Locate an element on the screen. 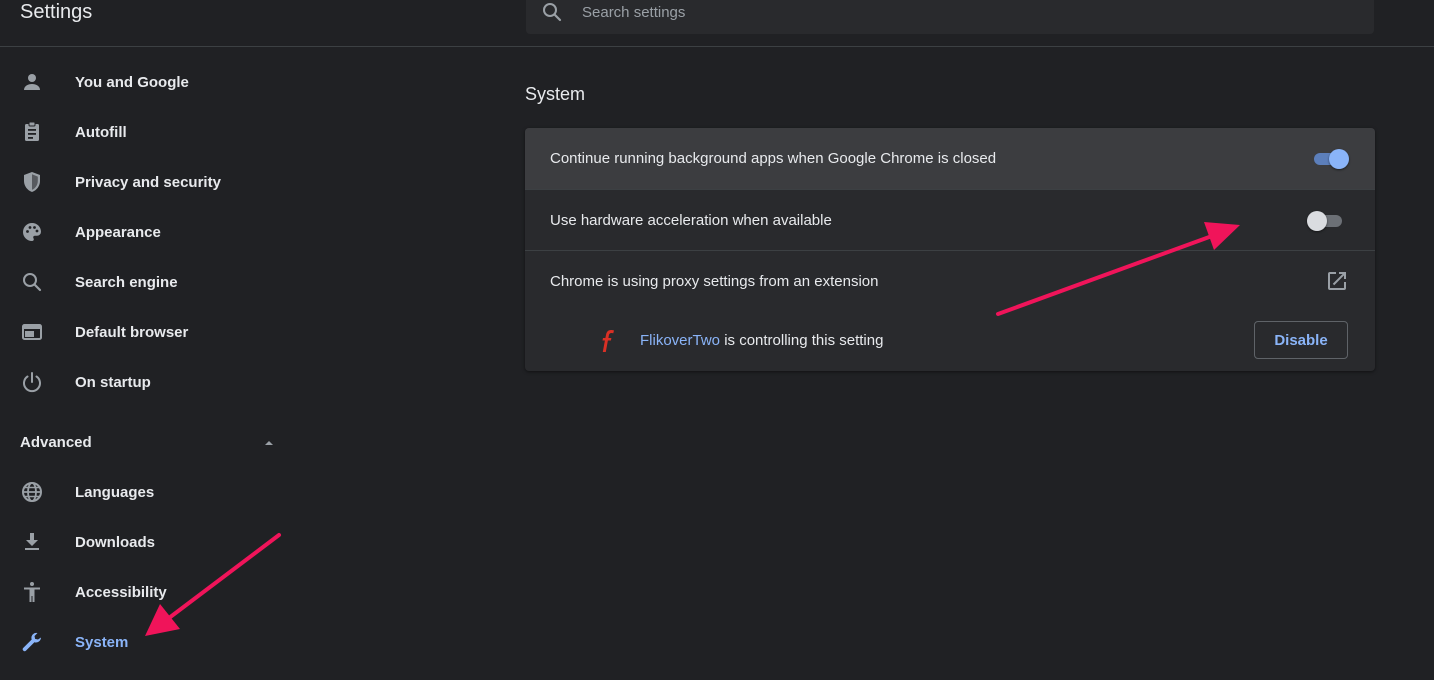  search-box is located at coordinates (950, 17).